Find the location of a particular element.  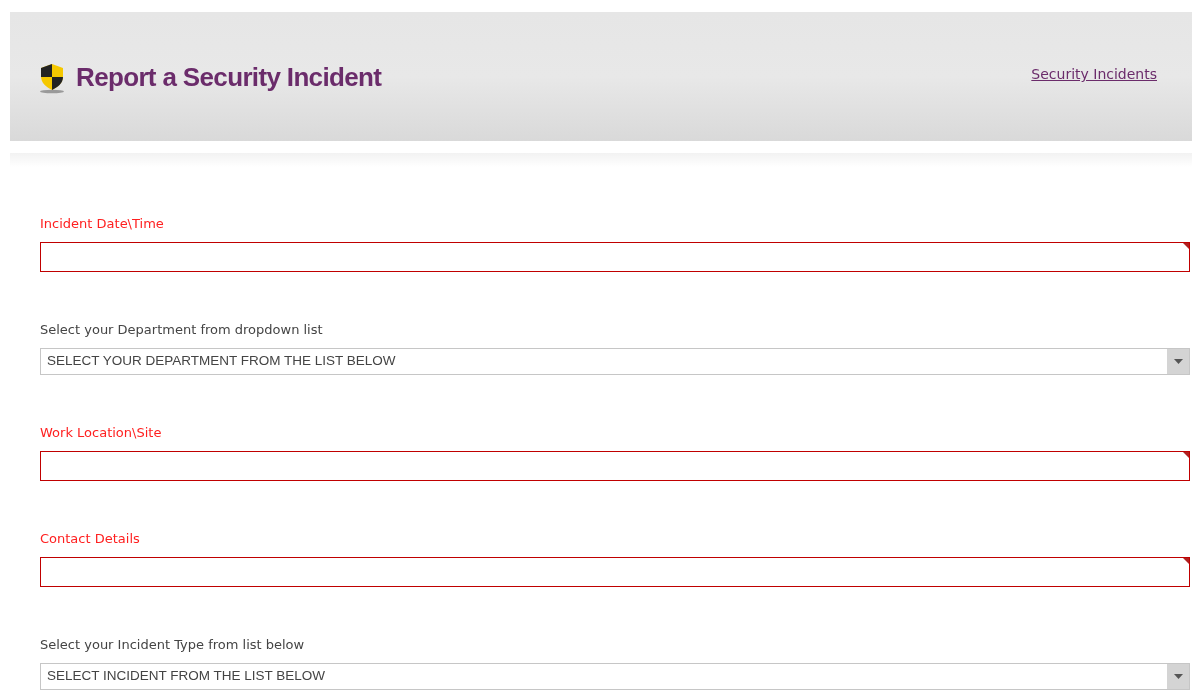

field-label: Work Location\Site is located at coordinates (101, 432).